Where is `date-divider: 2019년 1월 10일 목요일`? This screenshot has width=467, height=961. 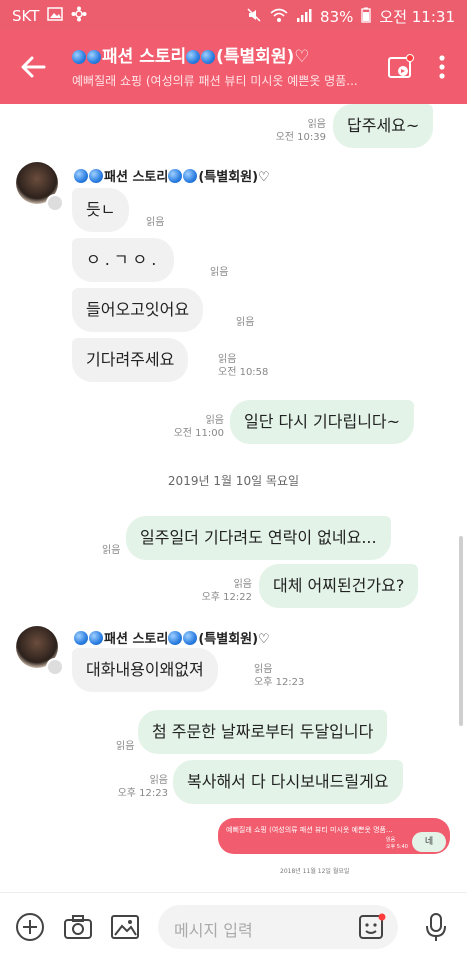
date-divider: 2019년 1월 10일 목요일 is located at coordinates (233, 481).